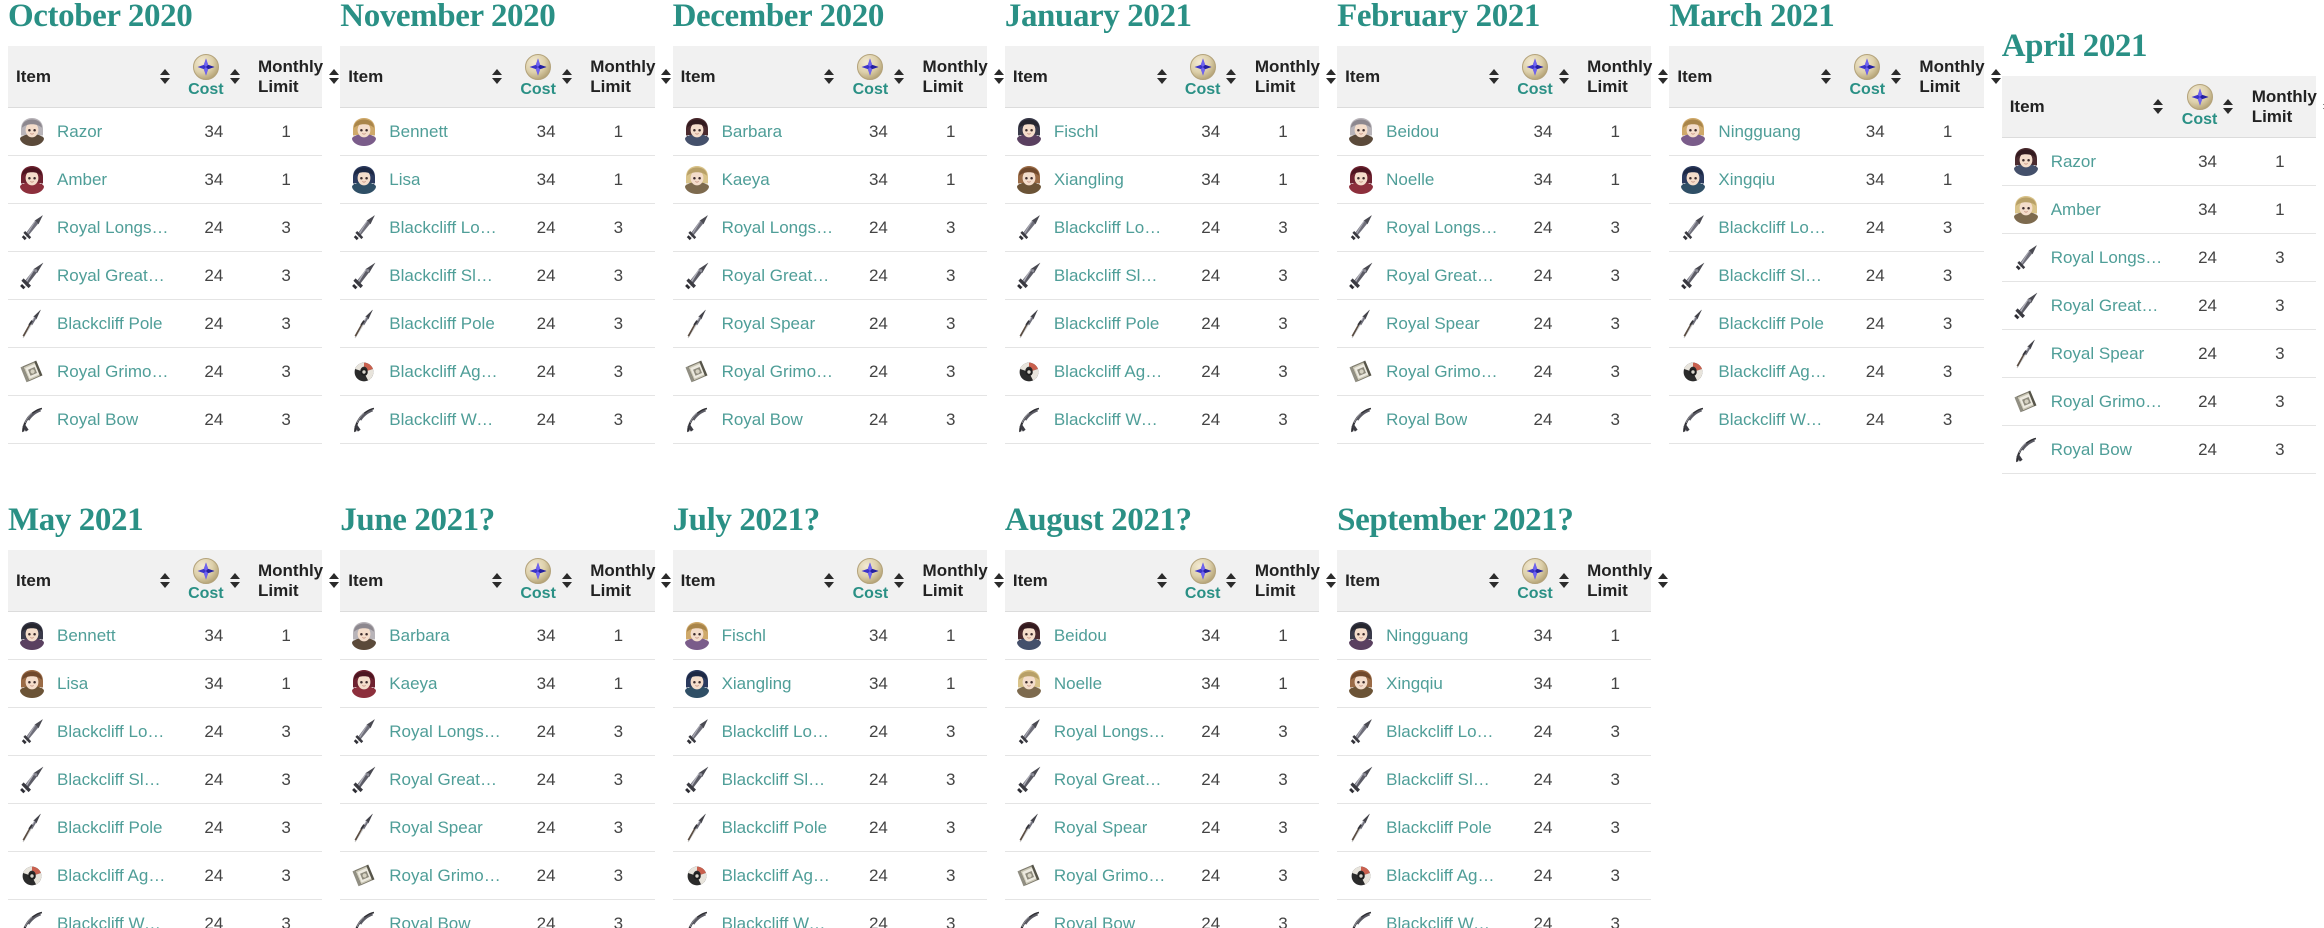 The height and width of the screenshot is (928, 2324). What do you see at coordinates (829, 371) in the screenshot?
I see `table-row: Royal Grimoire 24 3` at bounding box center [829, 371].